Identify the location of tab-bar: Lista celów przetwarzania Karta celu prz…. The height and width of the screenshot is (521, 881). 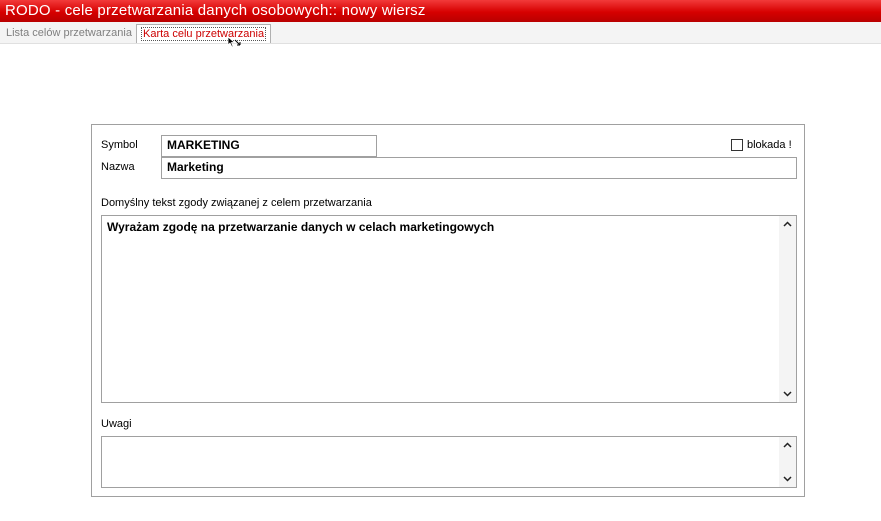
(440, 33).